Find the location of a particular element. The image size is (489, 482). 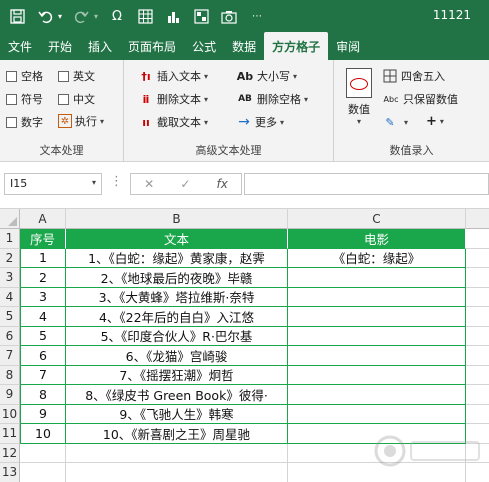

row-header: 4 is located at coordinates (10, 297).